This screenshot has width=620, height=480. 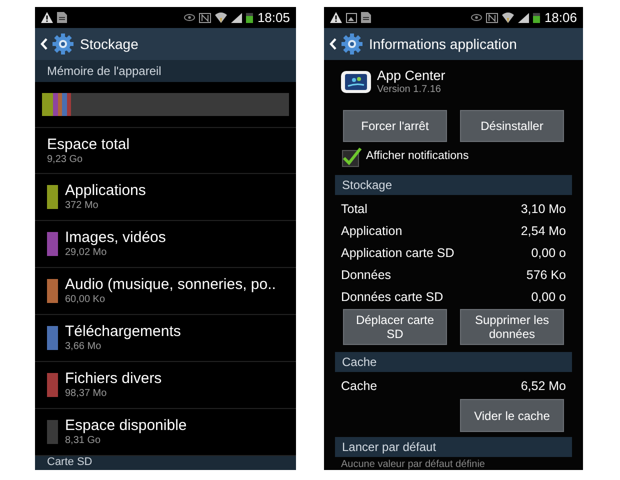 What do you see at coordinates (359, 386) in the screenshot?
I see `row-label: Cache` at bounding box center [359, 386].